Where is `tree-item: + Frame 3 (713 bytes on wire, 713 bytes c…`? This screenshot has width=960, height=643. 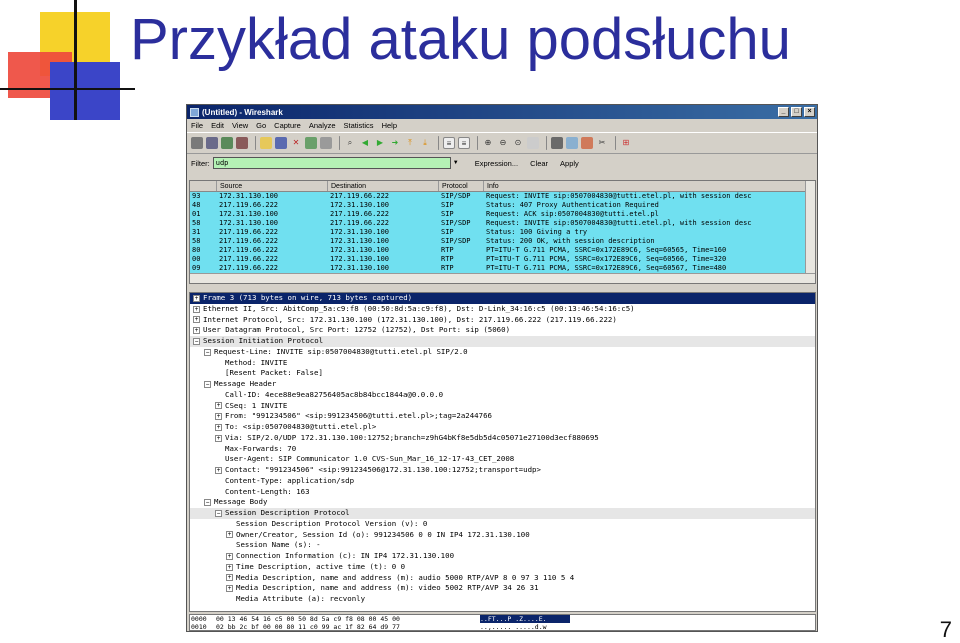 tree-item: + Frame 3 (713 bytes on wire, 713 bytes c… is located at coordinates (502, 298).